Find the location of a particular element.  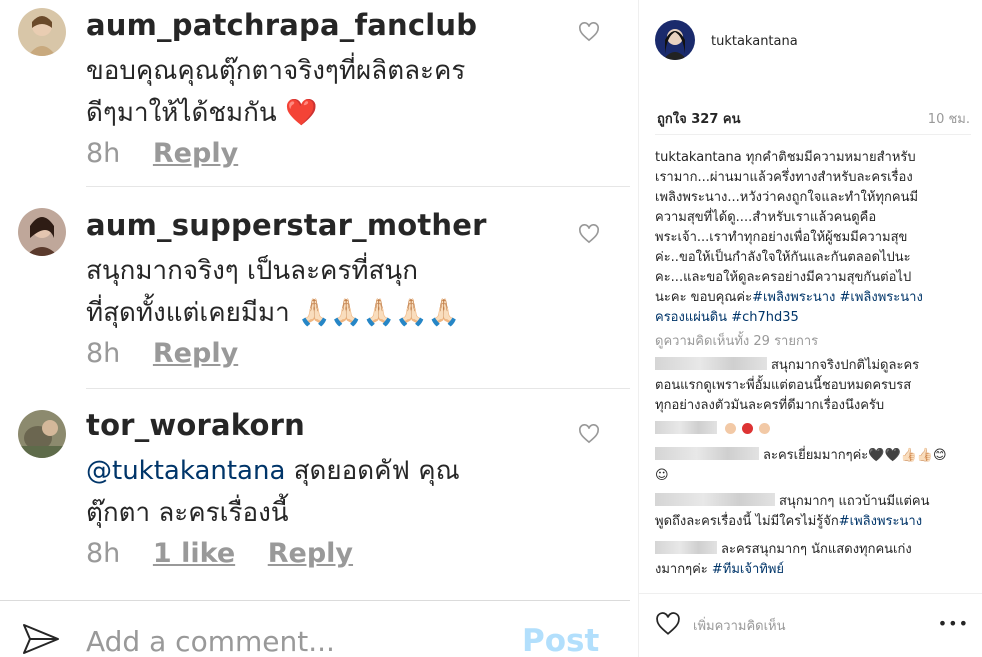

comment-text-line: ที่สุดทั้งแต่เคยมีมา 🙏🏻🙏🏻🙏🏻🙏🏻🙏🏻 is located at coordinates (273, 313).